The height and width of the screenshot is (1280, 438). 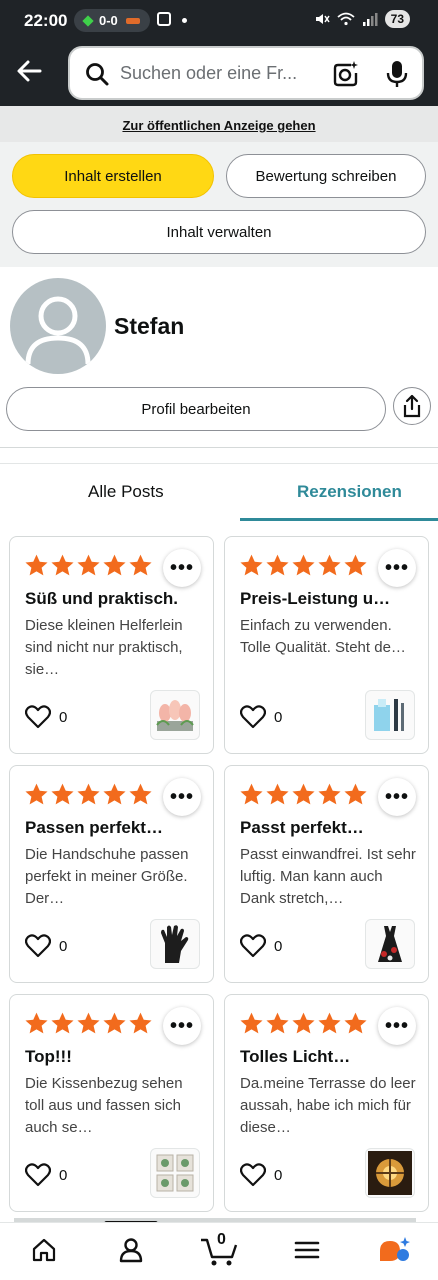 What do you see at coordinates (394, 1251) in the screenshot?
I see `ai-assistant-icon` at bounding box center [394, 1251].